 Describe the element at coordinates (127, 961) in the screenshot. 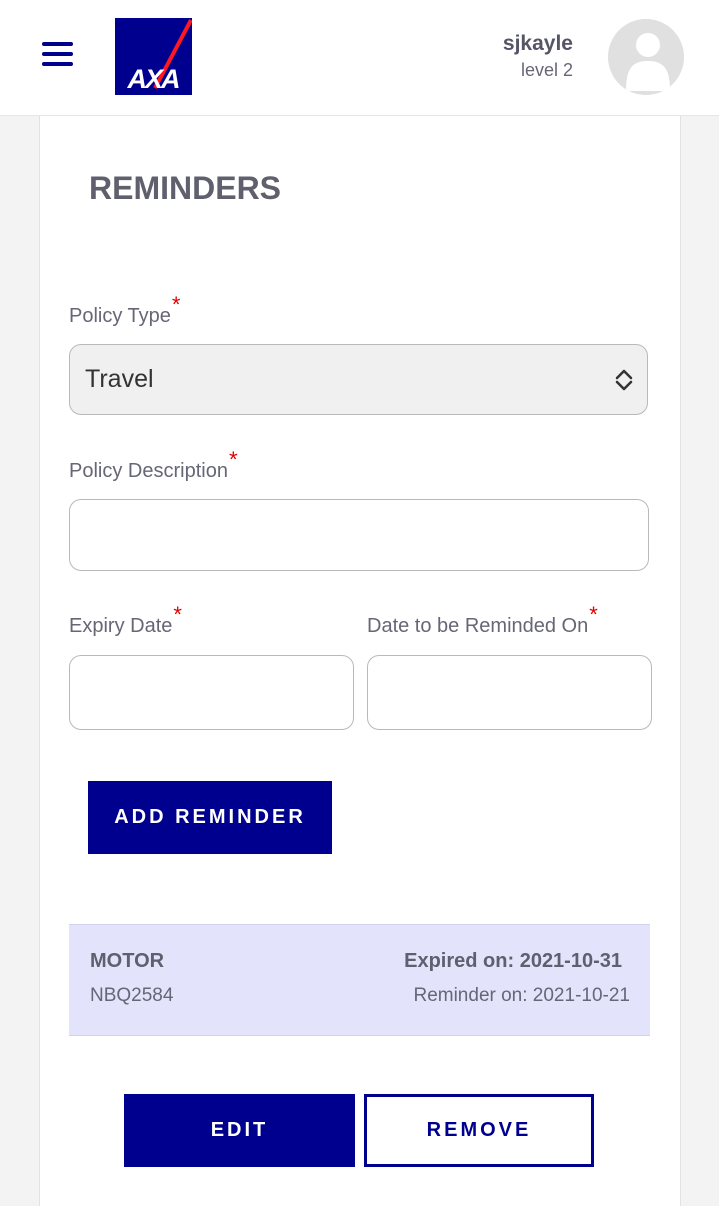

I see `reminder-policy-type: MOTOR` at that location.